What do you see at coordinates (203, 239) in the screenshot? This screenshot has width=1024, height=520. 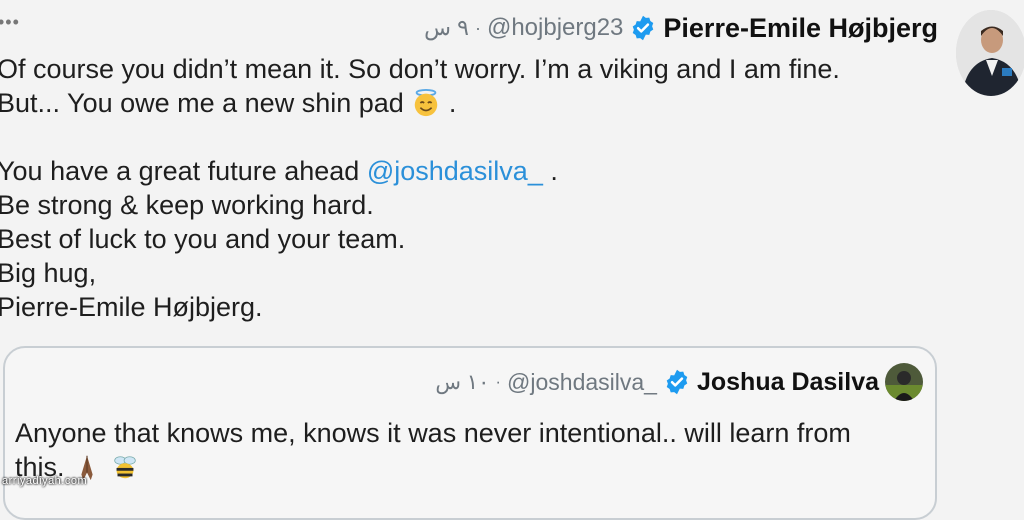 I see `tweet-line: Best of luck to you and your team.` at bounding box center [203, 239].